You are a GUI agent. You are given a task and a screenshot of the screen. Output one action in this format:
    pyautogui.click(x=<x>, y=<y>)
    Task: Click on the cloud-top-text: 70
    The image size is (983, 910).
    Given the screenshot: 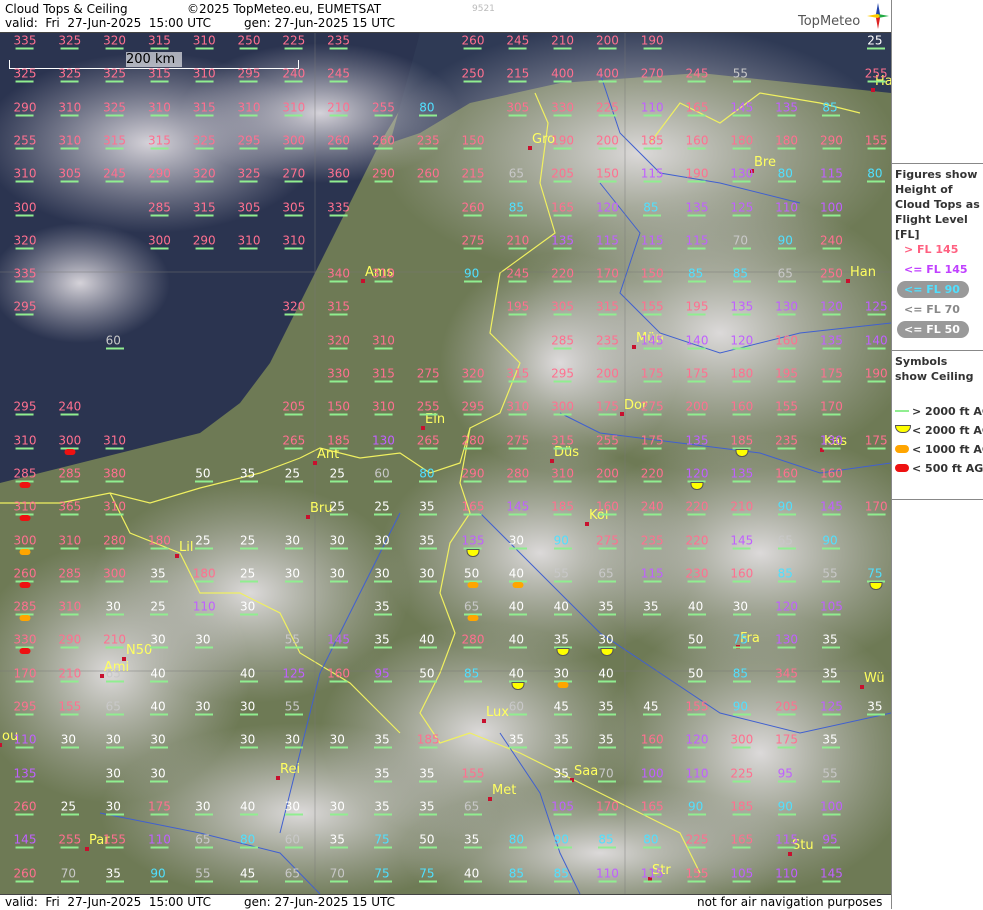 What is the action you would take?
    pyautogui.click(x=337, y=873)
    